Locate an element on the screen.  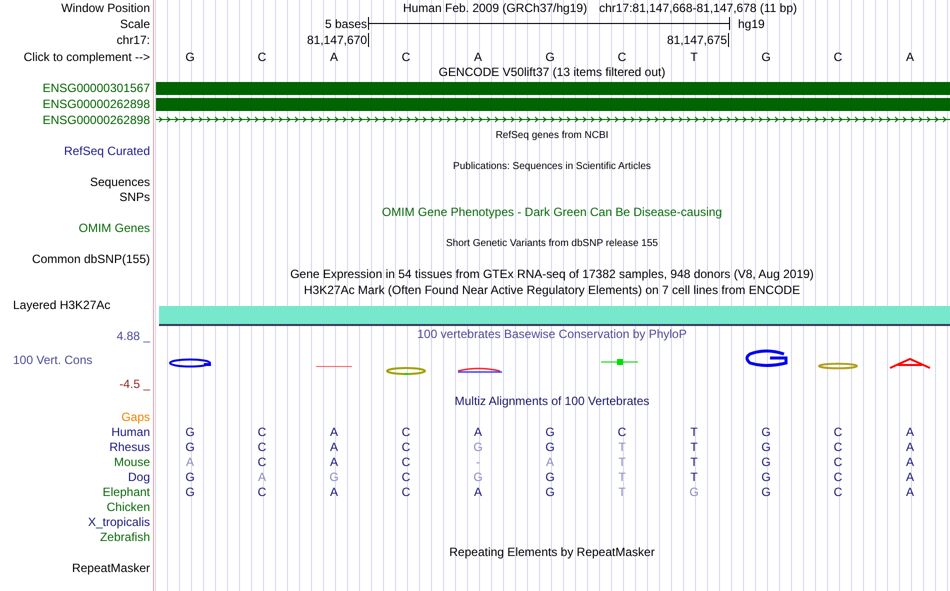
track-title: 100 vertebrates Basewise Conservation by PhyloP is located at coordinates (552, 334).